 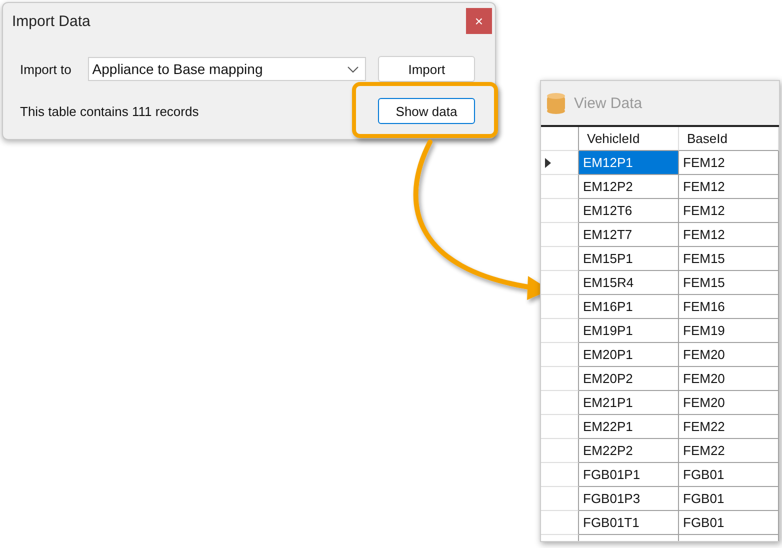 What do you see at coordinates (629, 379) in the screenshot?
I see `table-cell: EM20P2` at bounding box center [629, 379].